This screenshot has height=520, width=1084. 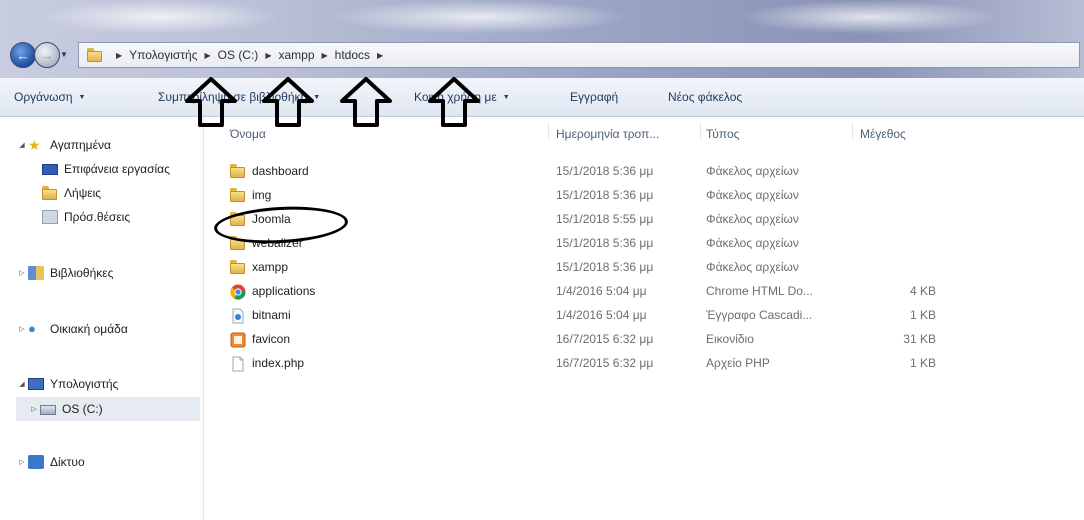 I want to click on nav-item-label: Οικιακή ομάδα, so click(x=89, y=329).